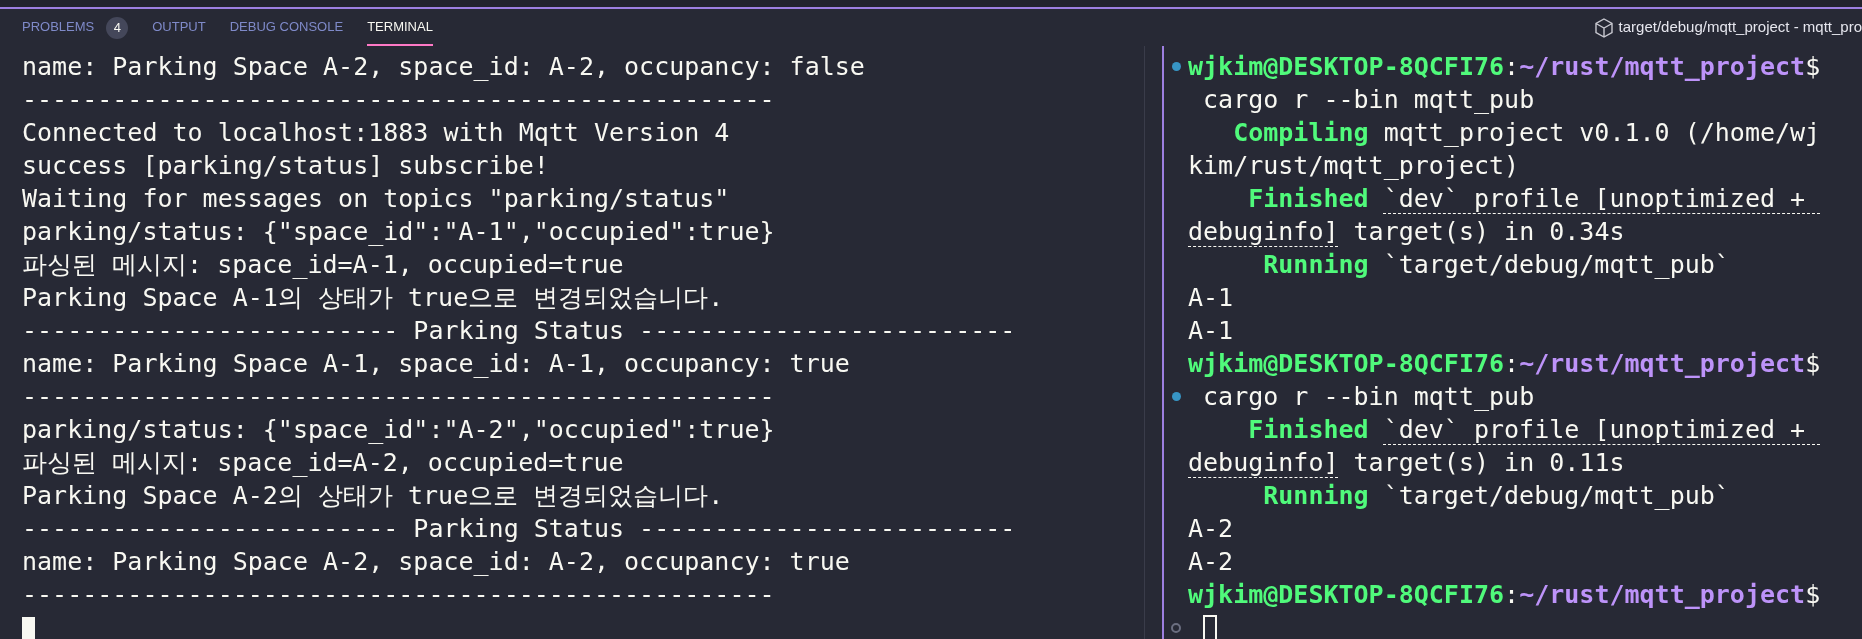  Describe the element at coordinates (1602, 133) in the screenshot. I see `terminal-text: mqtt_project v0.1.0 (/home/wj` at that location.